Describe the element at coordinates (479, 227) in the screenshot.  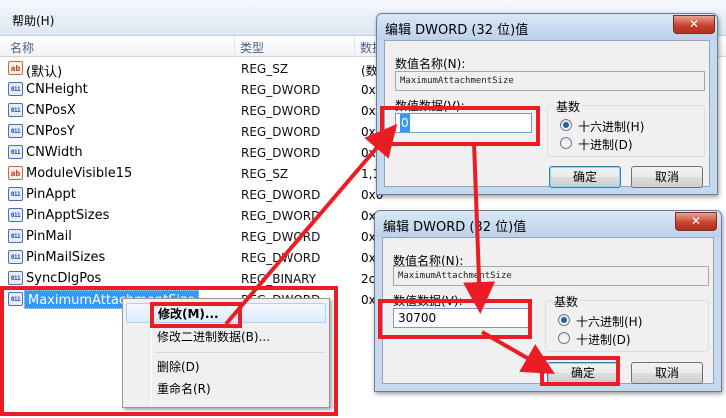
I see `arrow-to-new-value` at that location.